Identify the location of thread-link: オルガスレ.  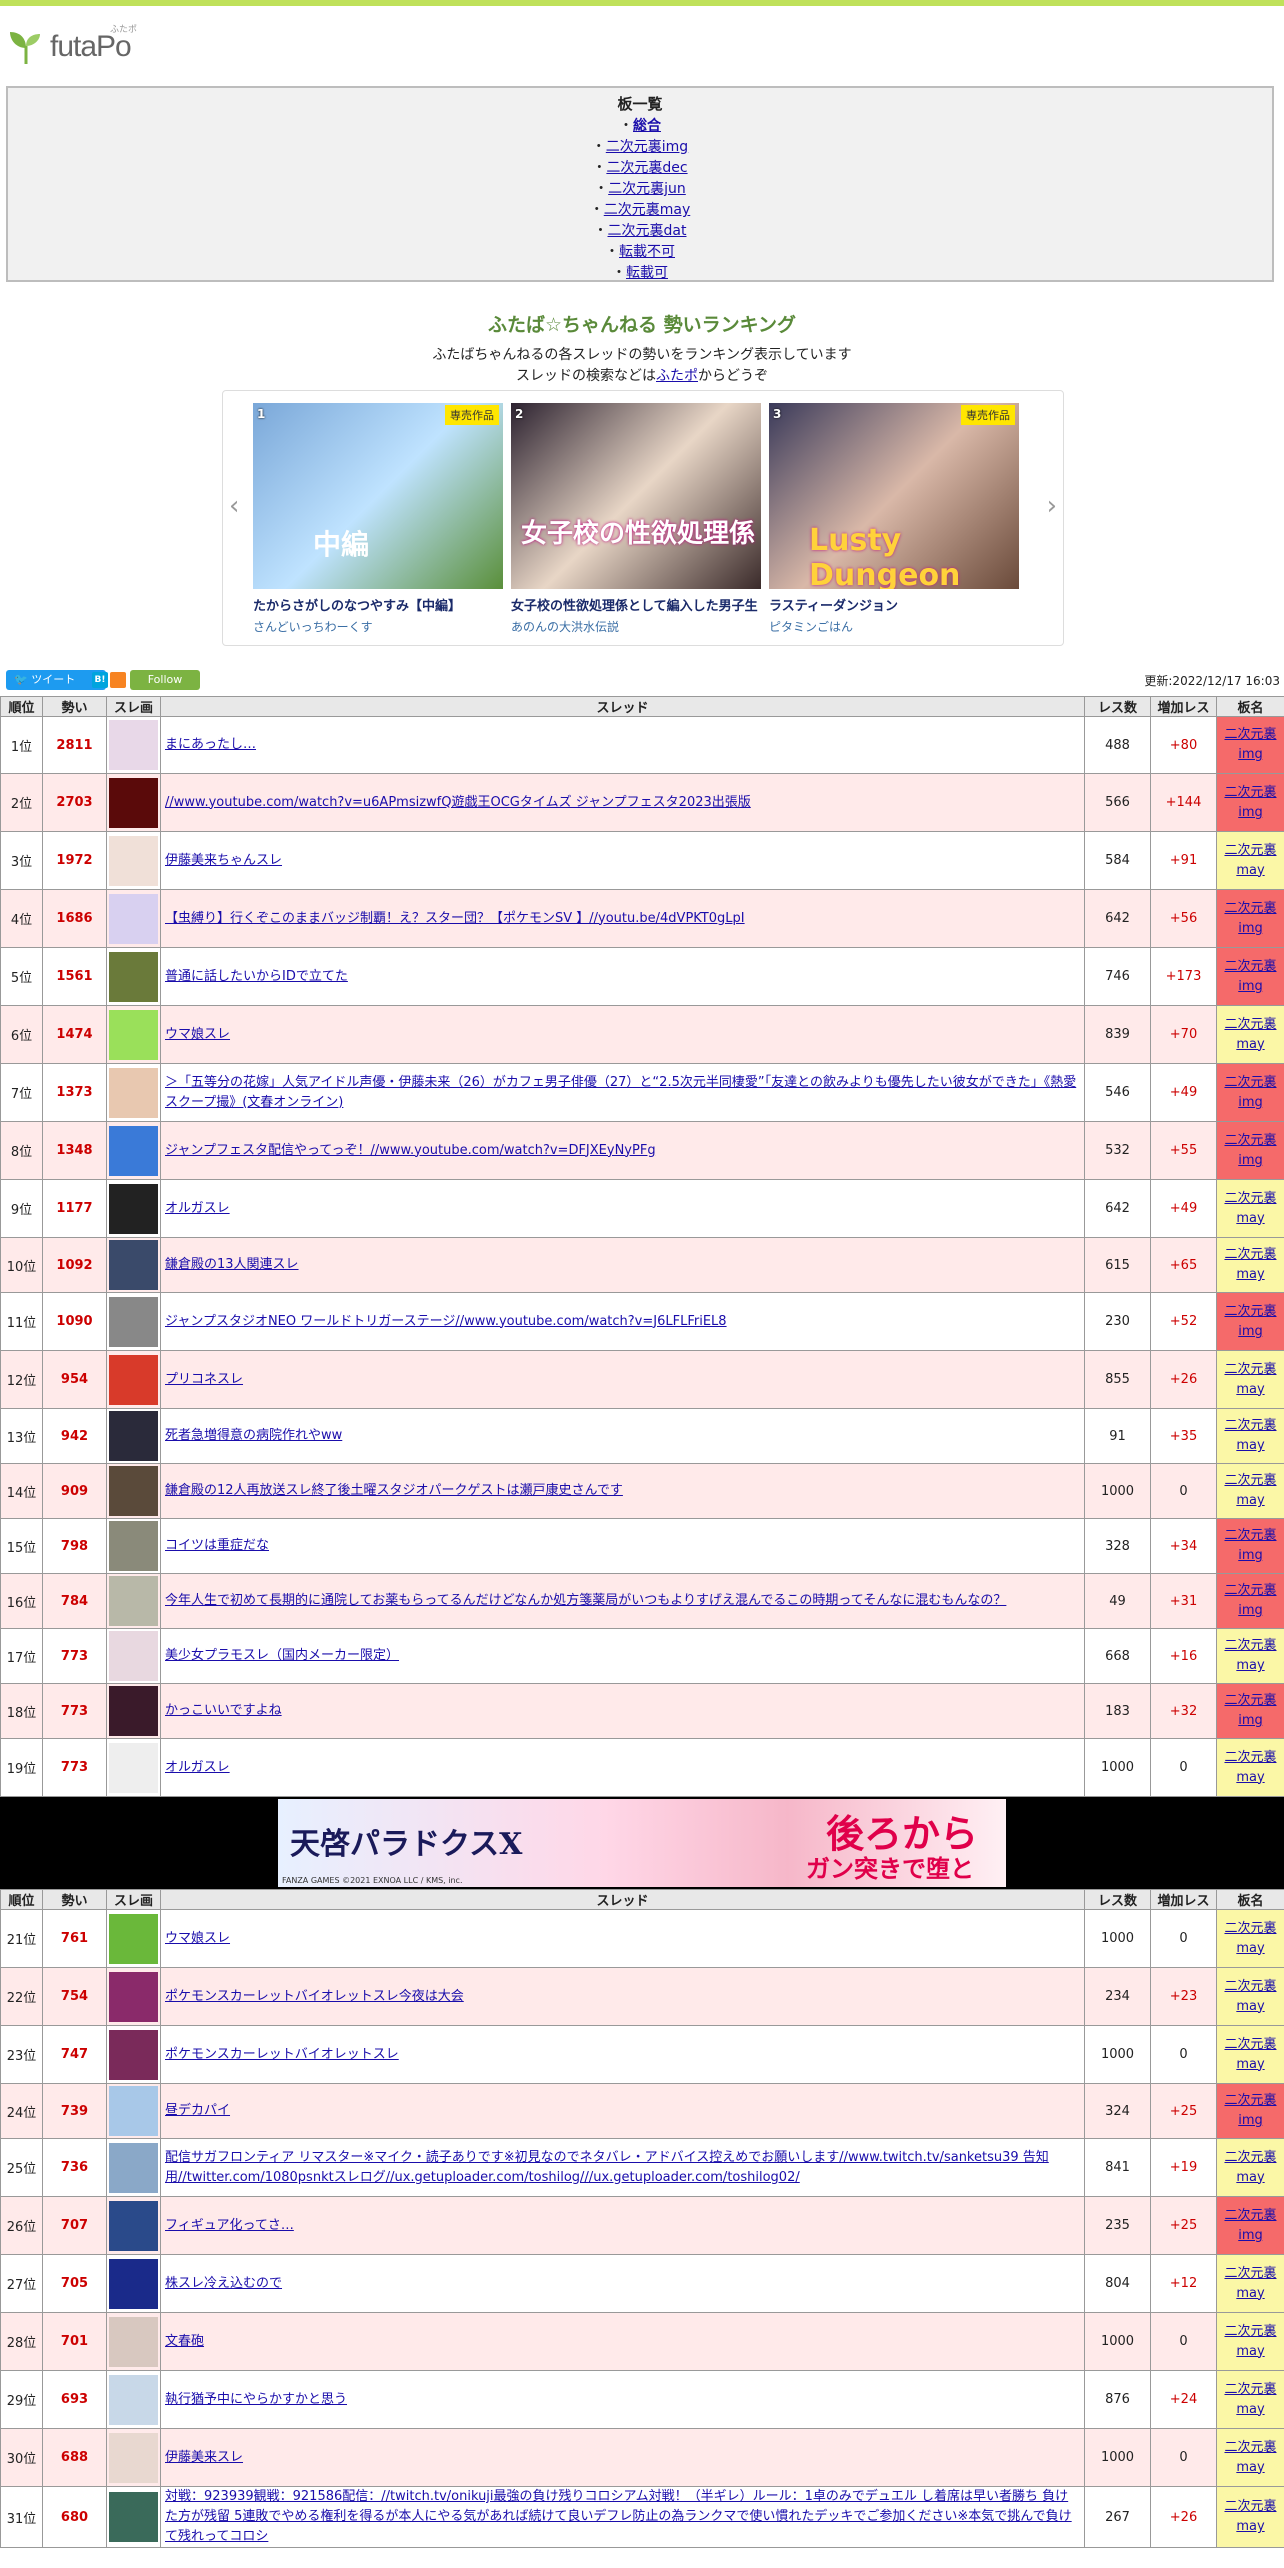
(197, 1208).